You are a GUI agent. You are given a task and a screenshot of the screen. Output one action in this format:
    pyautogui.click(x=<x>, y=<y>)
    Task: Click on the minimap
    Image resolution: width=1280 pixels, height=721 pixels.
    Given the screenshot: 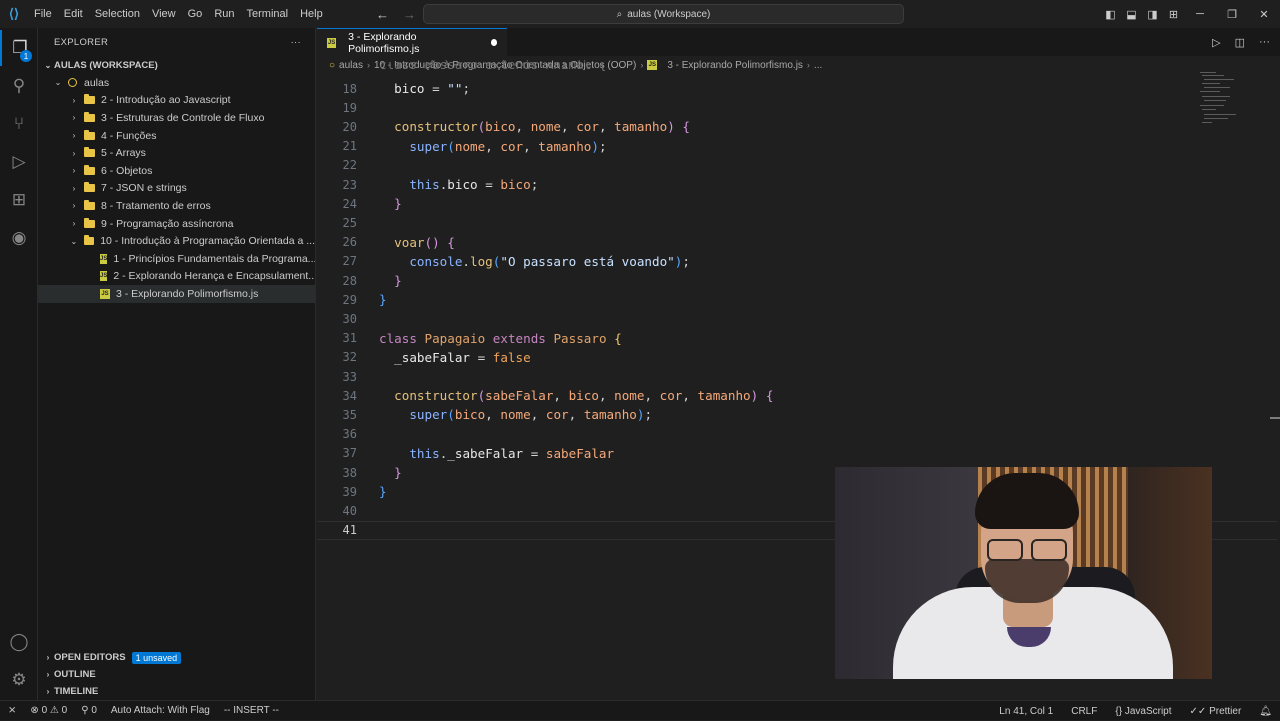 What is the action you would take?
    pyautogui.click(x=1220, y=102)
    